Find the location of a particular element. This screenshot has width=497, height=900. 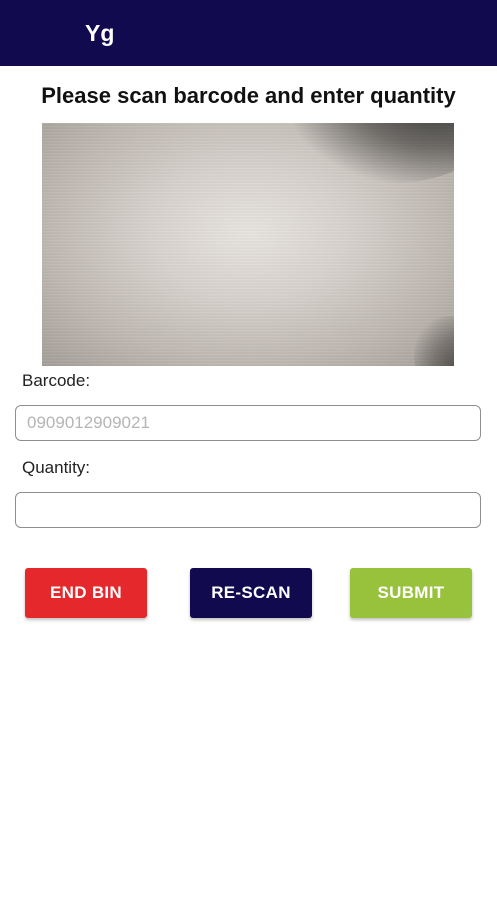

scan-instruction: Please scan barcode and enter quantity is located at coordinates (248, 95).